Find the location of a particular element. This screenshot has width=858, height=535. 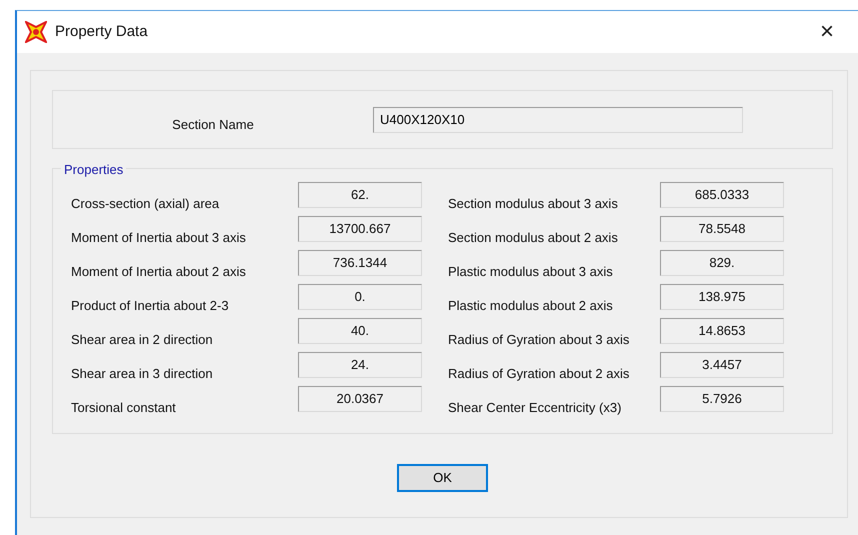

property-label: Radius of Gyration about 3 axis is located at coordinates (539, 339).